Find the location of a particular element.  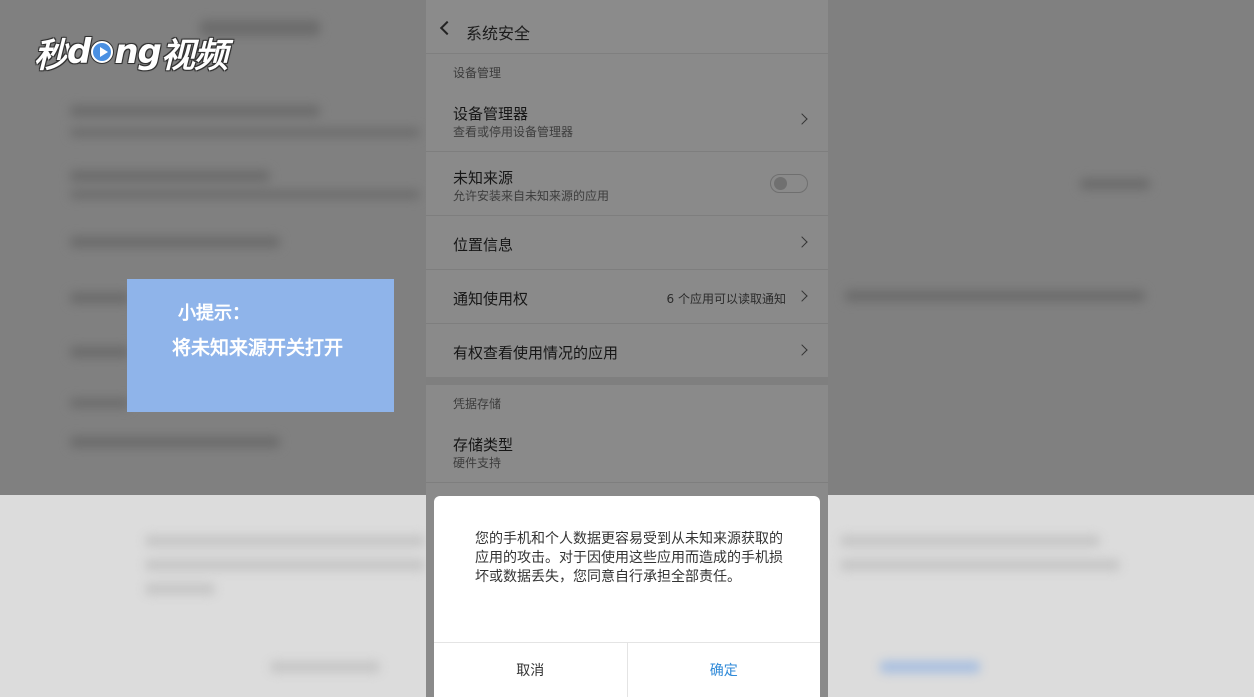

tip-title: 小提示： is located at coordinates (214, 313).